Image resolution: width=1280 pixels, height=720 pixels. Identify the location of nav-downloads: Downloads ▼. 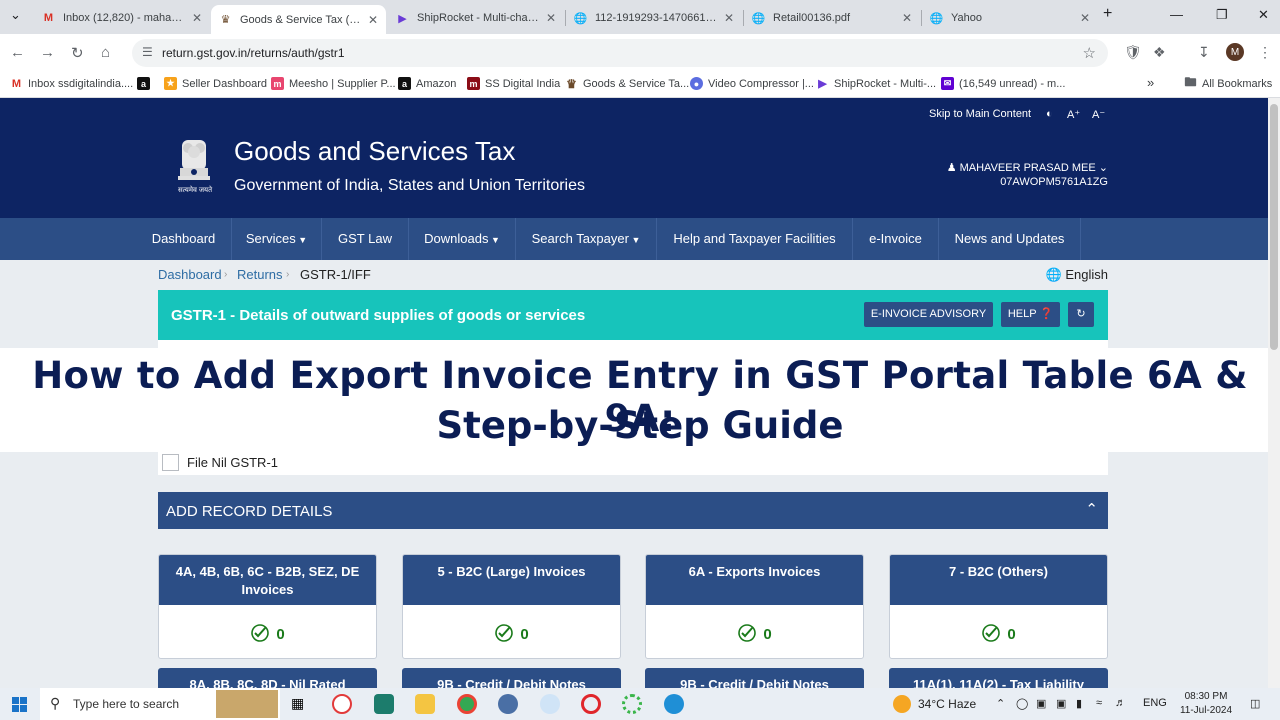
(462, 239).